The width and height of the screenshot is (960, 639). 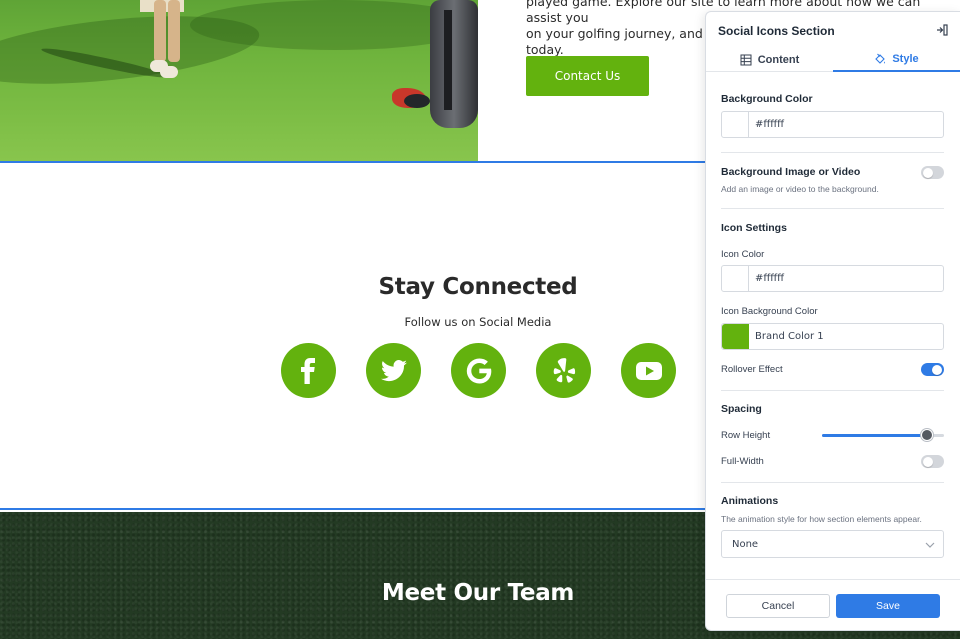 What do you see at coordinates (776, 31) in the screenshot?
I see `panel-title: Social Icons Section` at bounding box center [776, 31].